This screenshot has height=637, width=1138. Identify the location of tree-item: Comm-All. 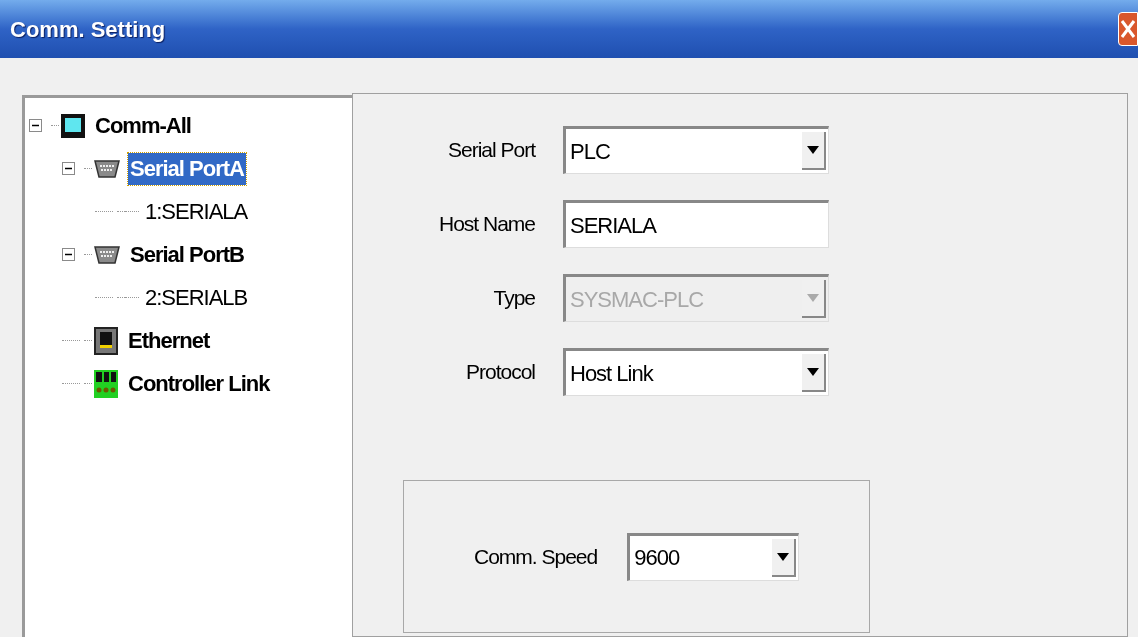
(143, 125).